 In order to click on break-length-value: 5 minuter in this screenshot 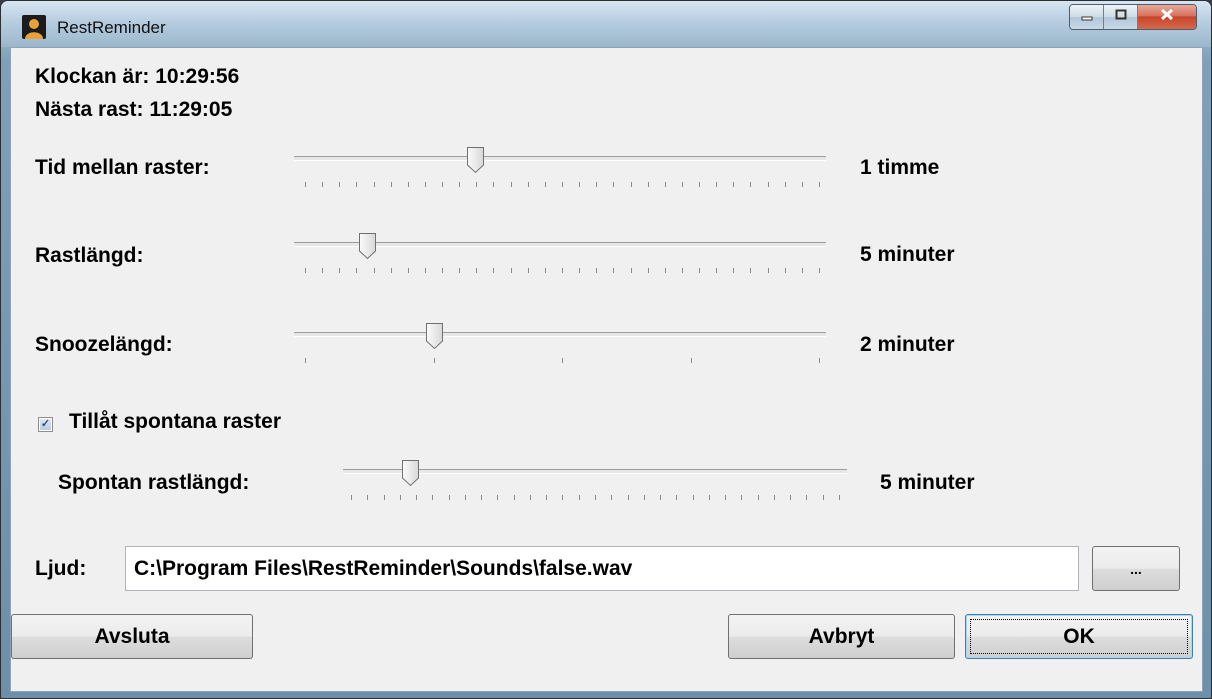, I will do `click(907, 254)`.